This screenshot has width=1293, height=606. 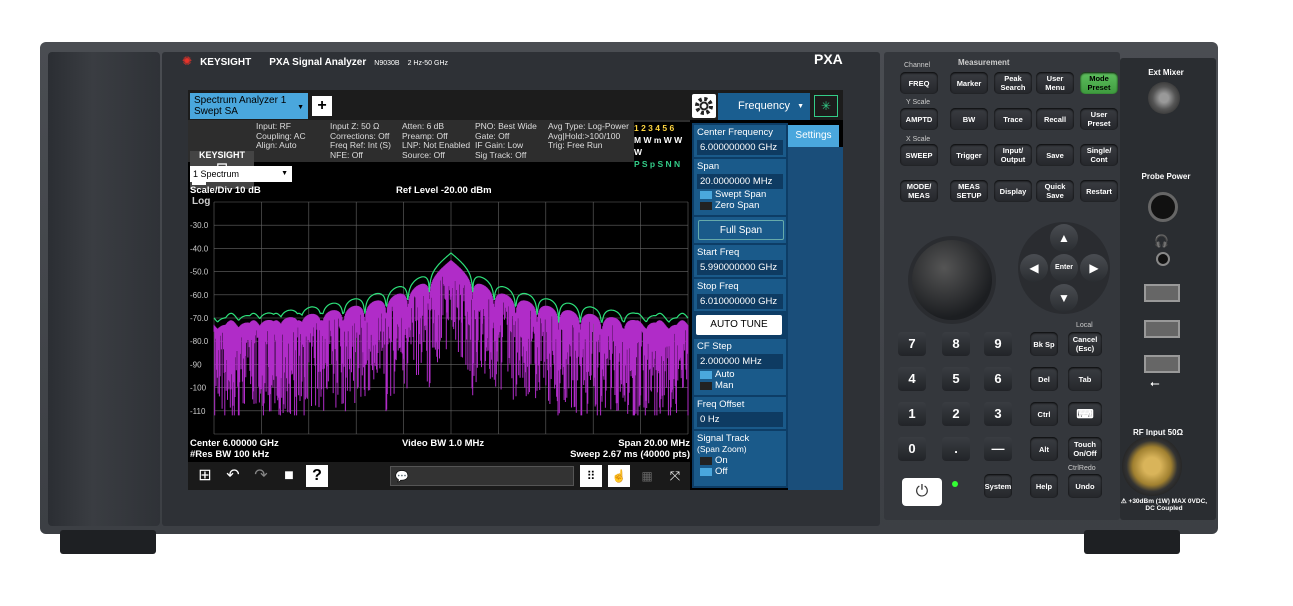 I want to click on softkey-cf-step: CF Step 2.000000 MHz Auto Man, so click(x=740, y=367).